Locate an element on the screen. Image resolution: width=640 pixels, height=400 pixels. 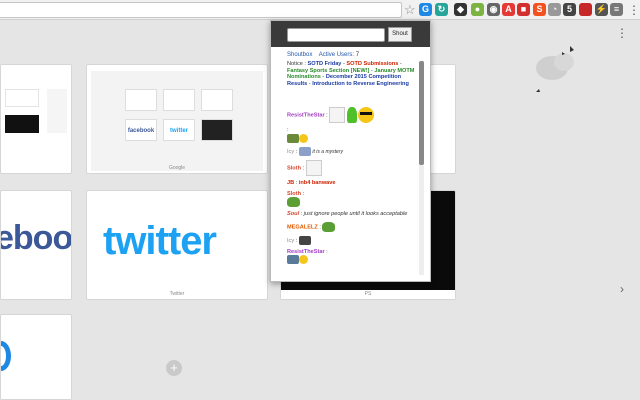
active-users-count: 7 is located at coordinates (357, 55).